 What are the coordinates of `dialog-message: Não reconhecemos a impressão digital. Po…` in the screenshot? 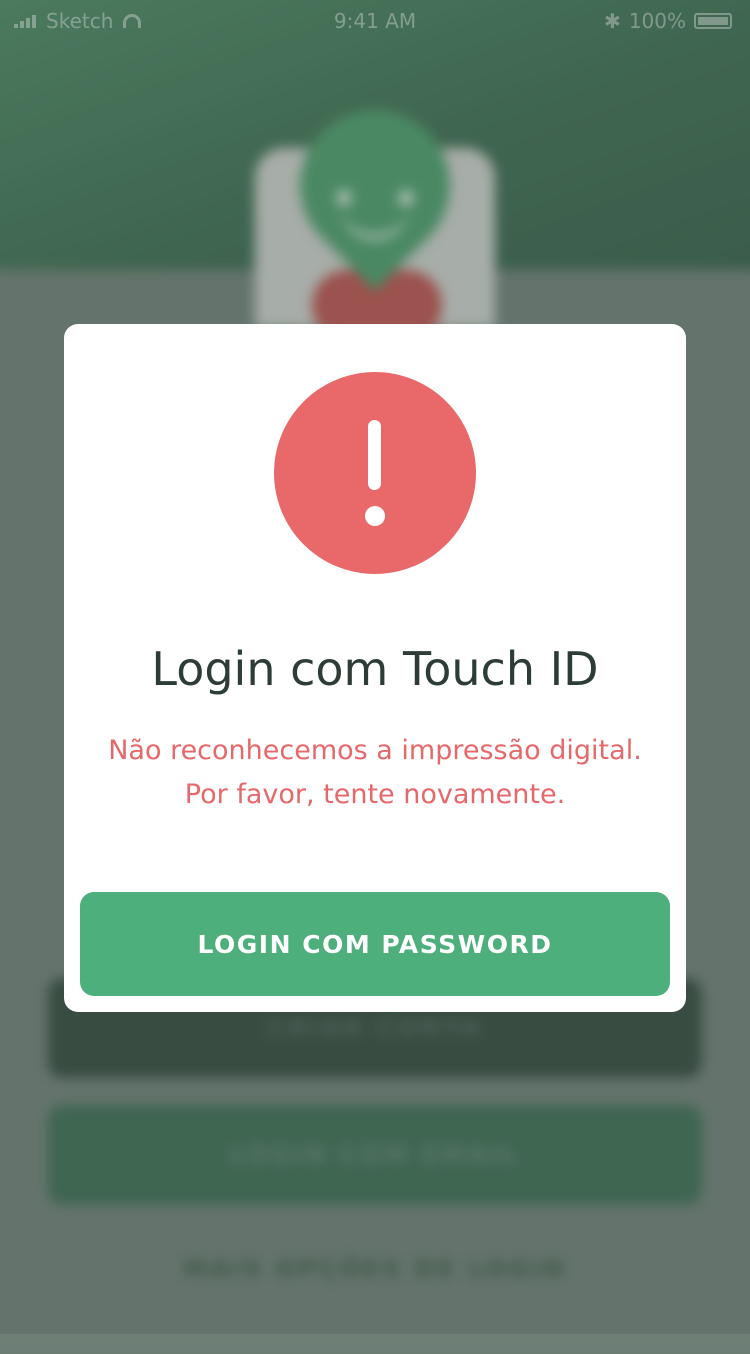 It's located at (375, 773).